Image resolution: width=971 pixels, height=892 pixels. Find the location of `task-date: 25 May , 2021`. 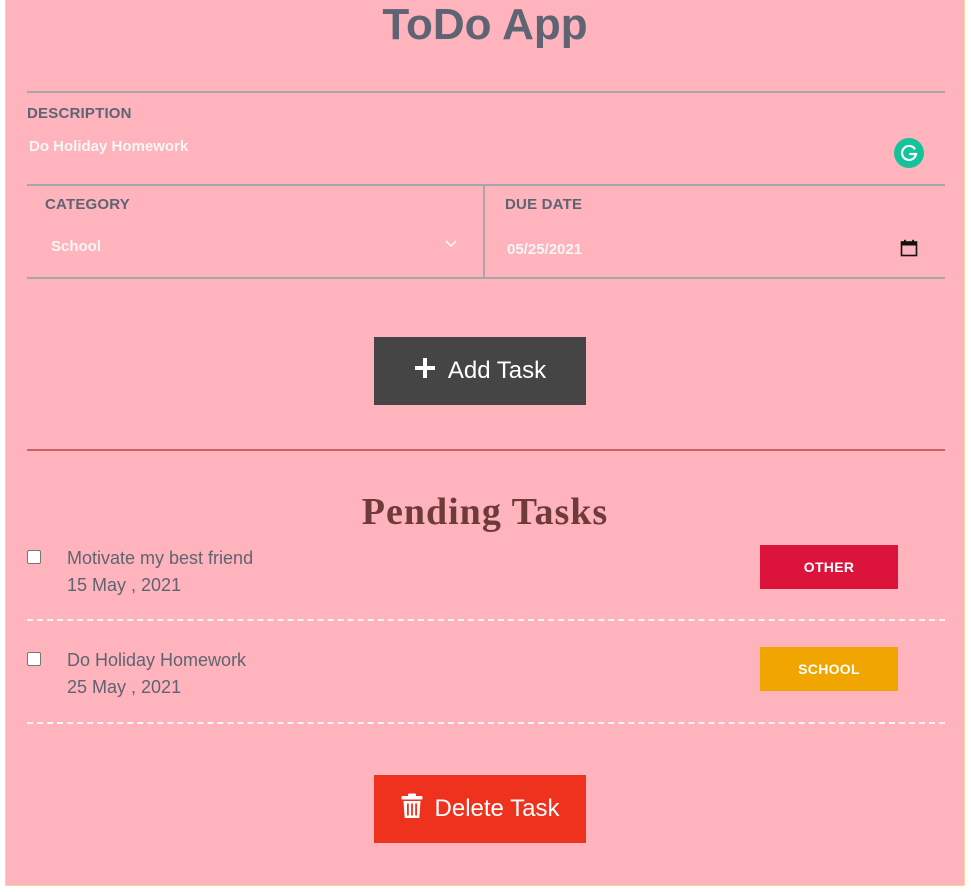

task-date: 25 May , 2021 is located at coordinates (124, 687).